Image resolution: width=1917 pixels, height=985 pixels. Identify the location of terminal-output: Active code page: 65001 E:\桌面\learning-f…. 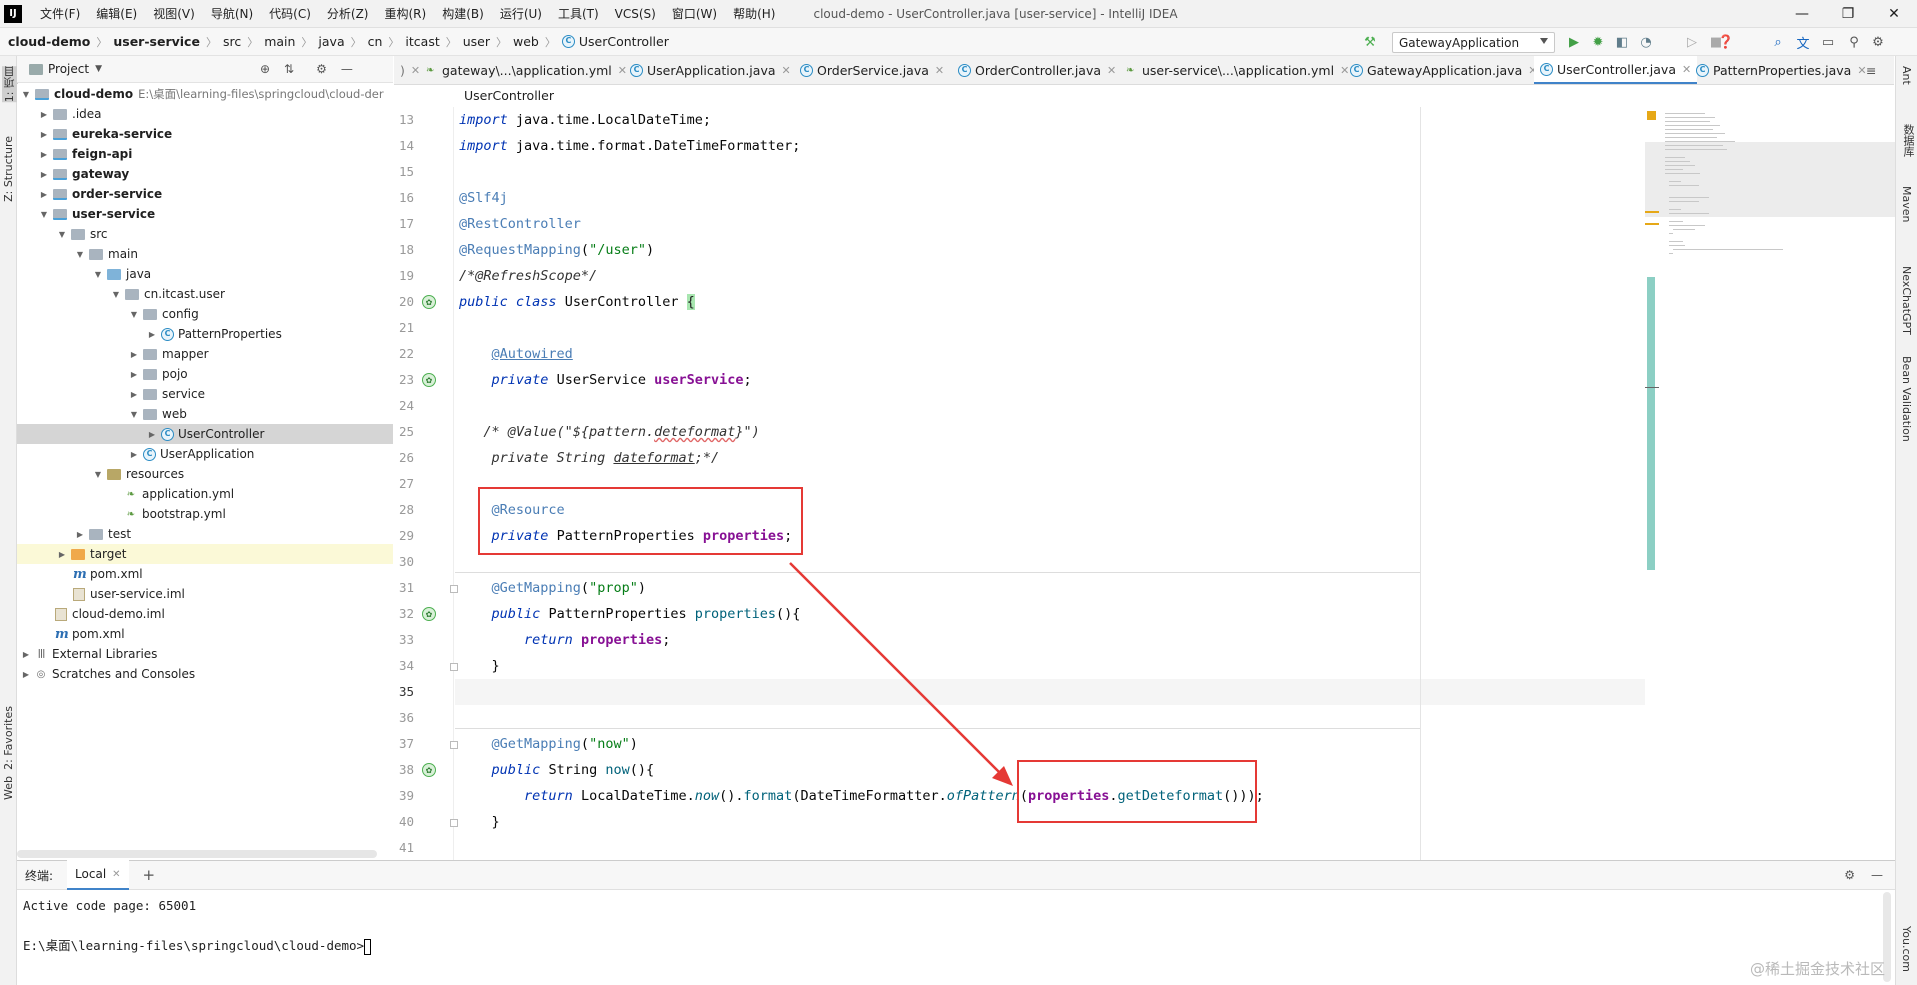
(956, 937).